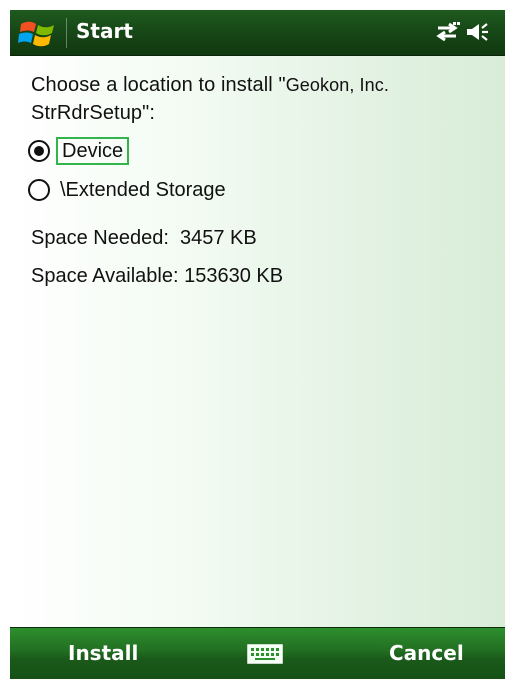 Image resolution: width=512 pixels, height=681 pixels. I want to click on prompt-line-2: StrRdrSetup":, so click(93, 113).